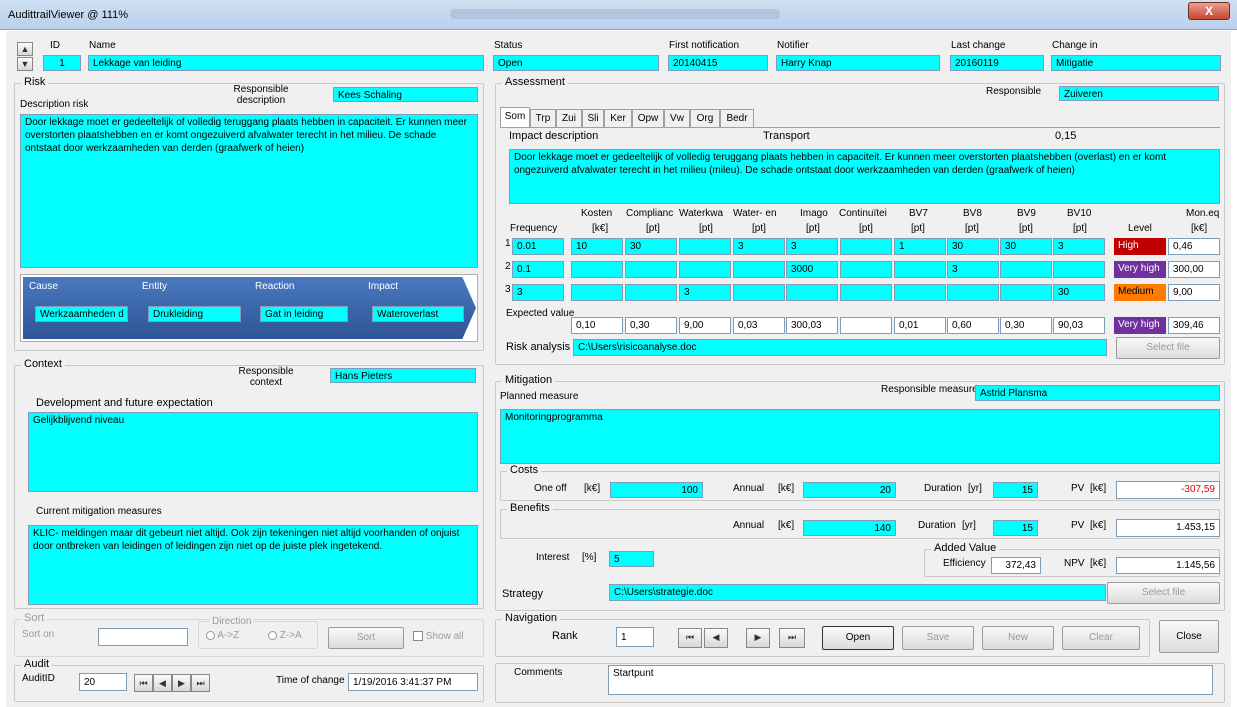 This screenshot has width=1237, height=707. I want to click on benefits-pv-field: 1.453,15, so click(1168, 528).